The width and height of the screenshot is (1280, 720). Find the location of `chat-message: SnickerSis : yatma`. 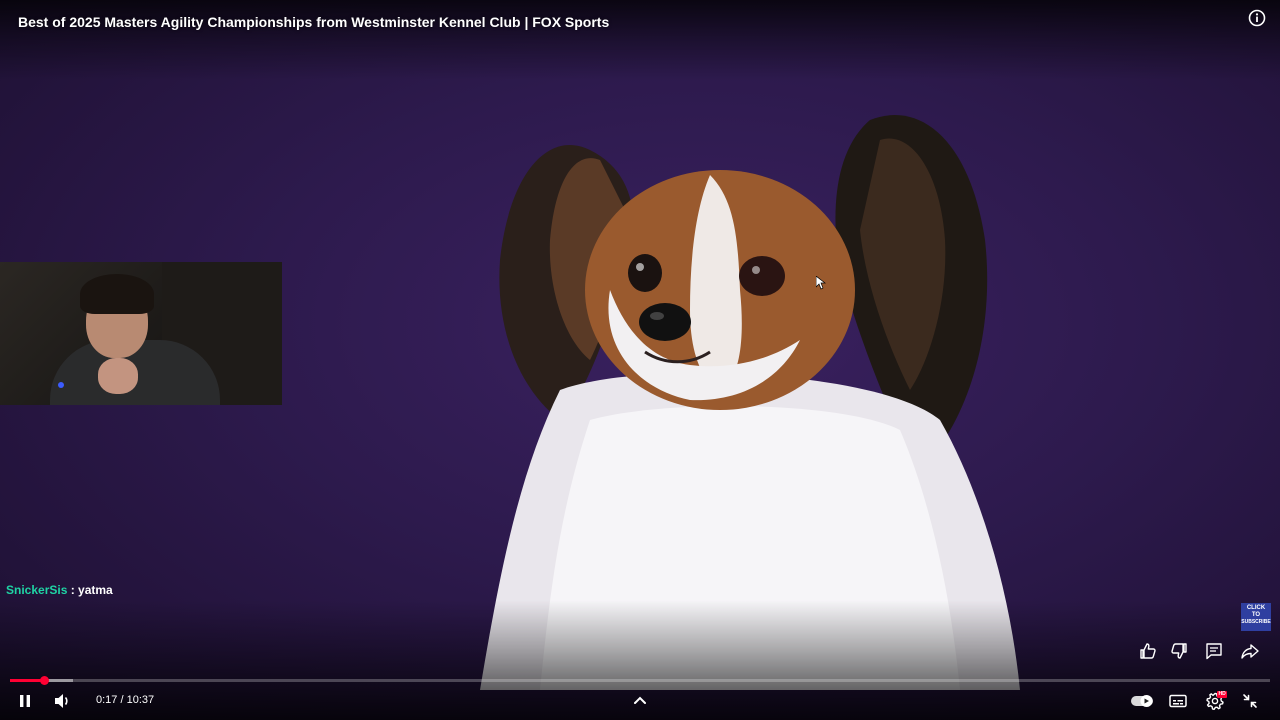

chat-message: SnickerSis : yatma is located at coordinates (59, 590).